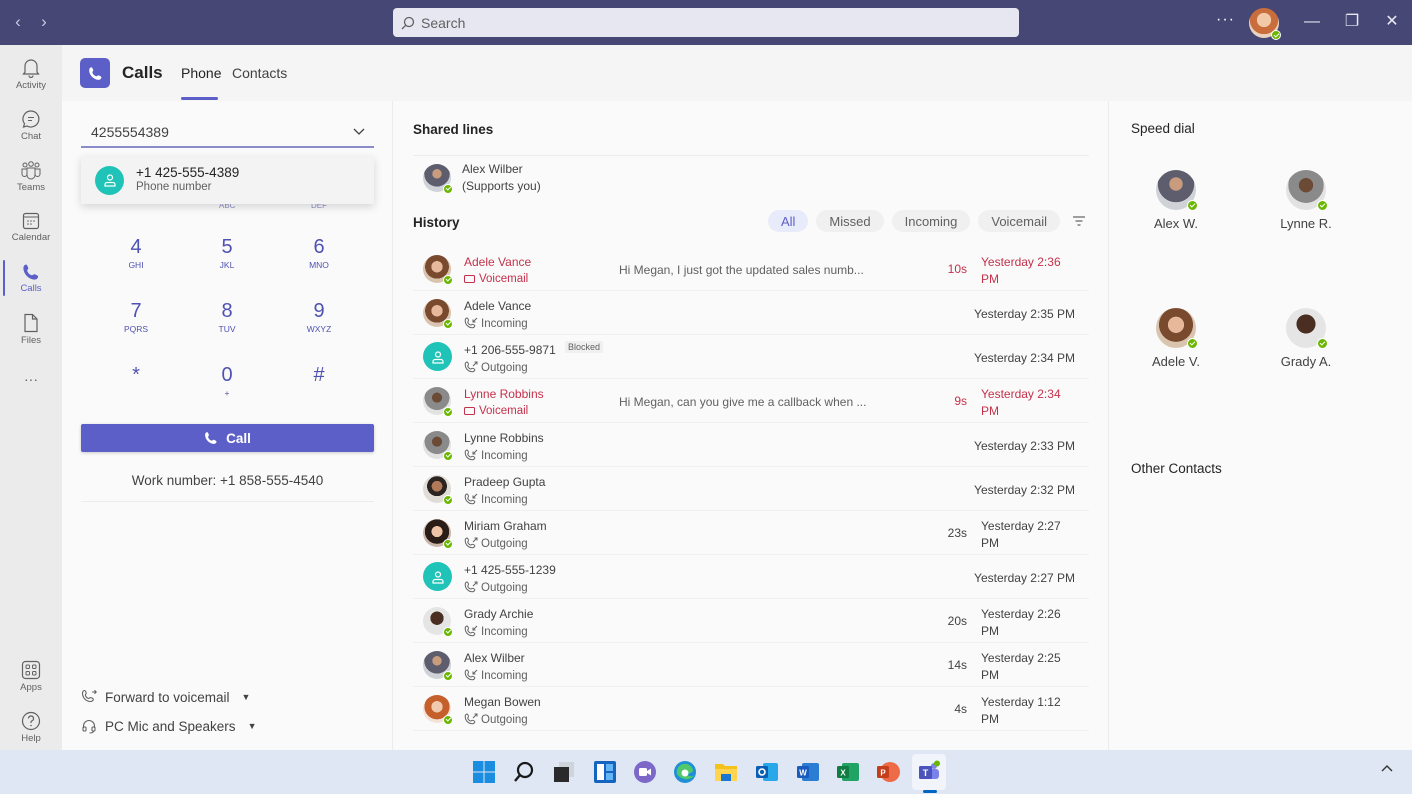  I want to click on number-suggestion: +1 425-555-4389 Phone number, so click(227, 180).